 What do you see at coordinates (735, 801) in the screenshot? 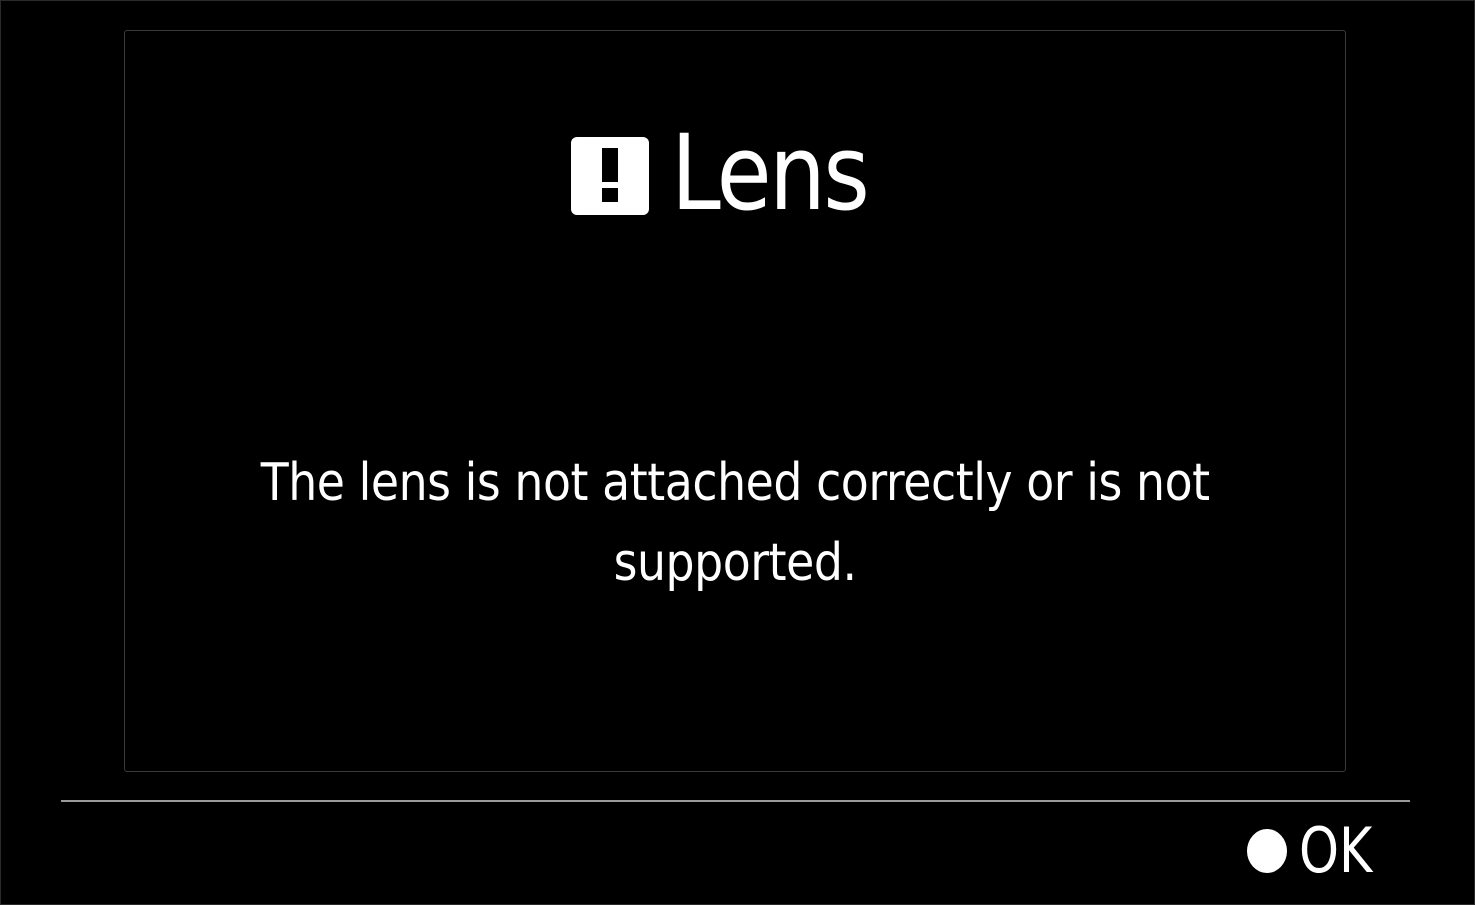
I see `footer-divider` at bounding box center [735, 801].